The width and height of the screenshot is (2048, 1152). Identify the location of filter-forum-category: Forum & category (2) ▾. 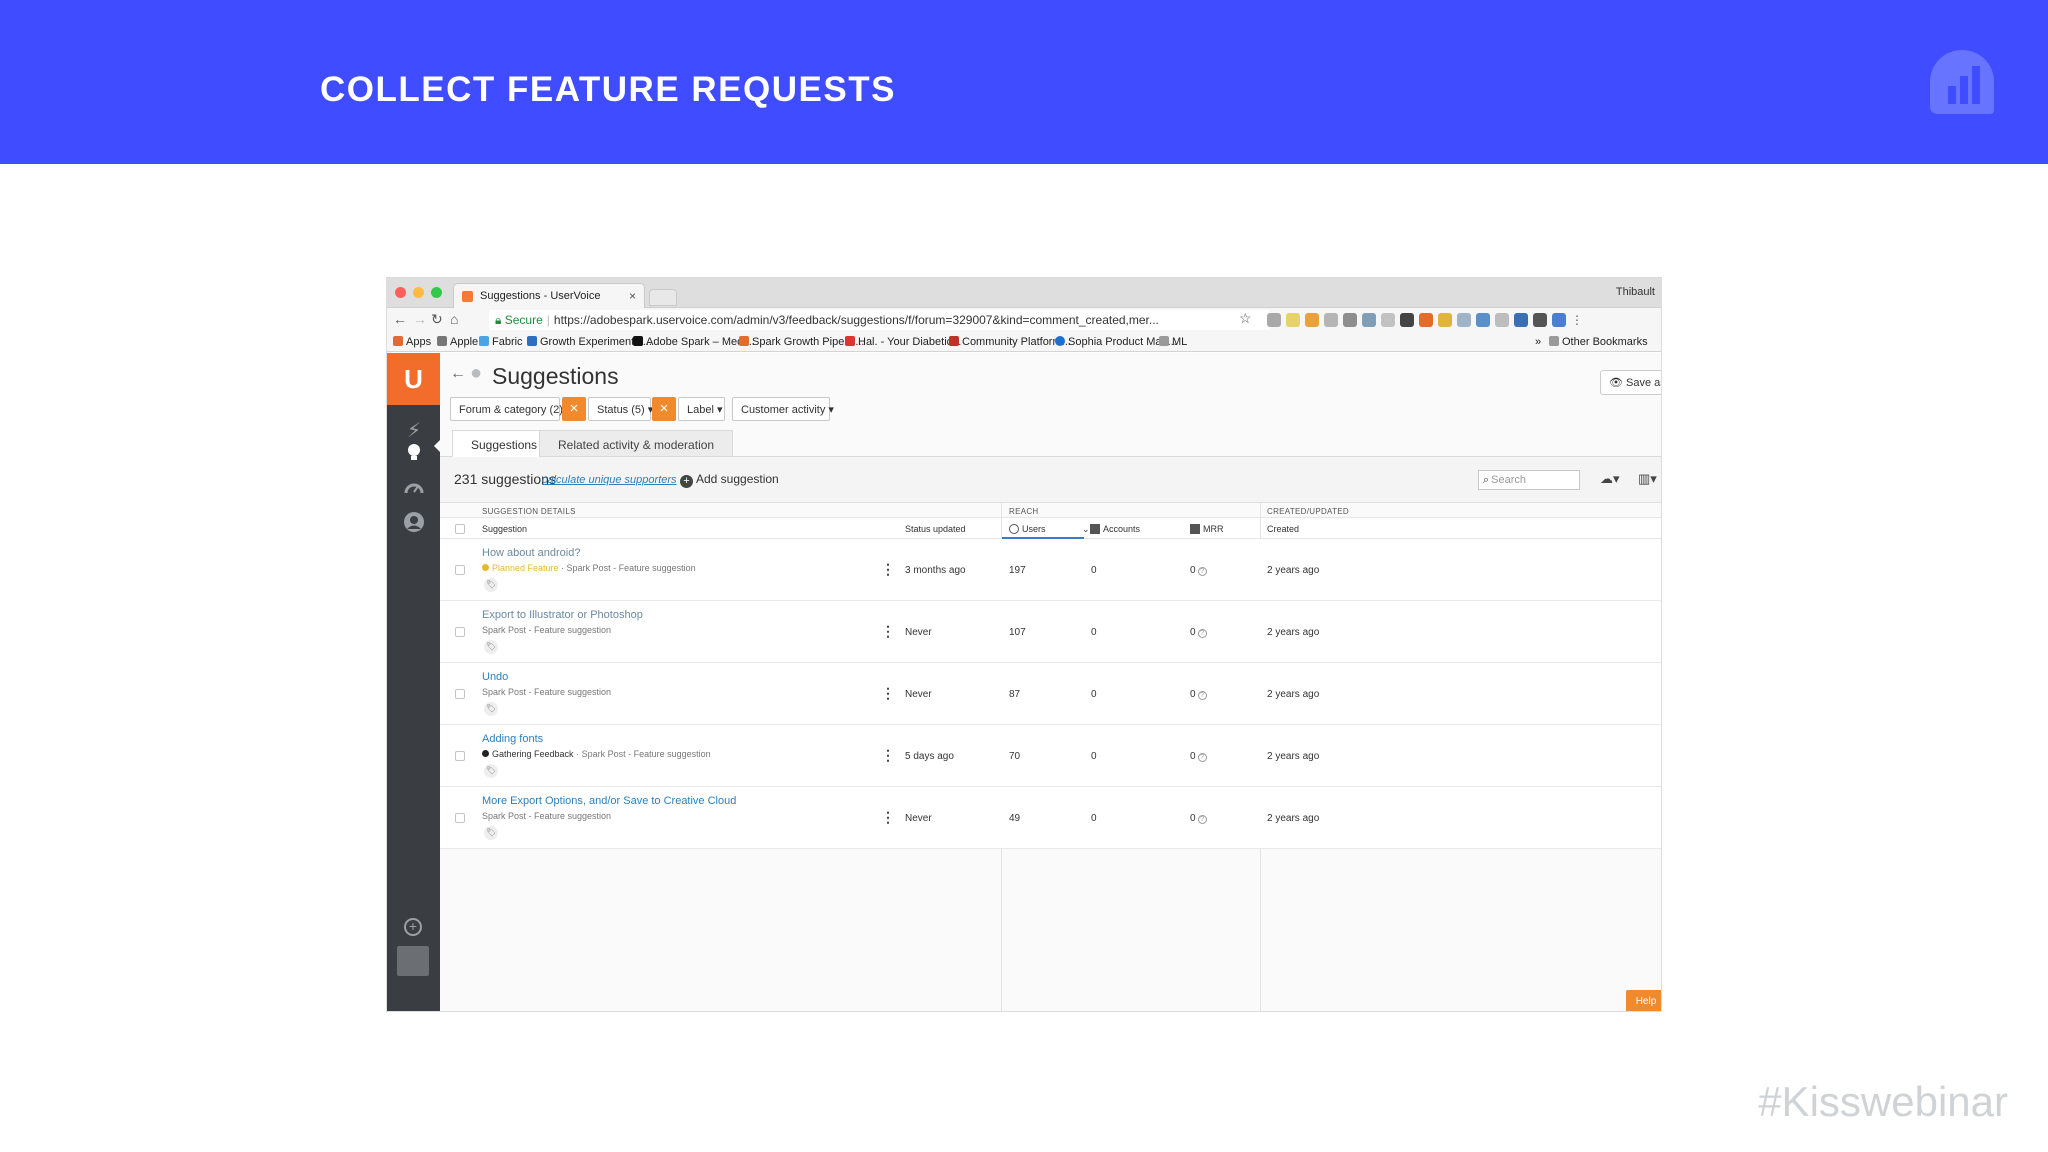
(511, 409).